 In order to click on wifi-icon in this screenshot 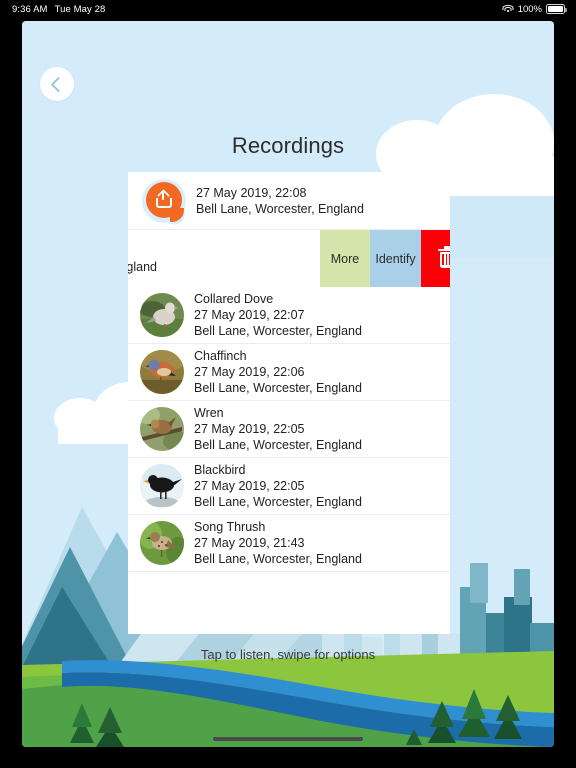, I will do `click(508, 9)`.